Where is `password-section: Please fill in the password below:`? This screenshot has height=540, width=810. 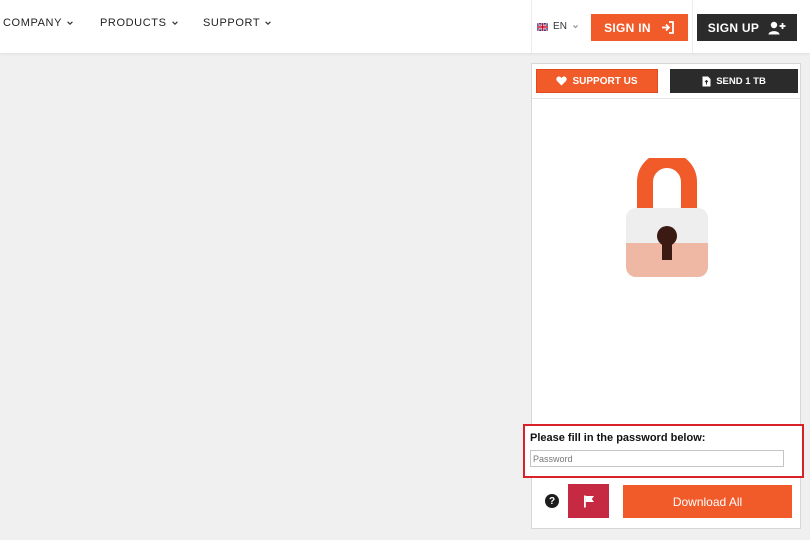
password-section: Please fill in the password below: is located at coordinates (663, 451).